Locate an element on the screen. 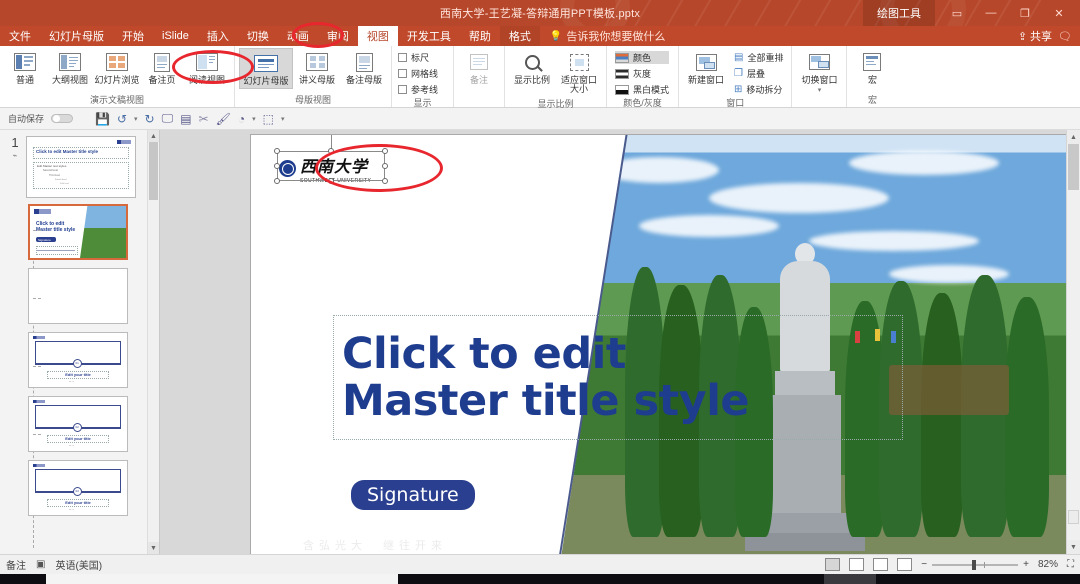 The width and height of the screenshot is (1080, 584). qat-more-icon: ▾ is located at coordinates (283, 119).